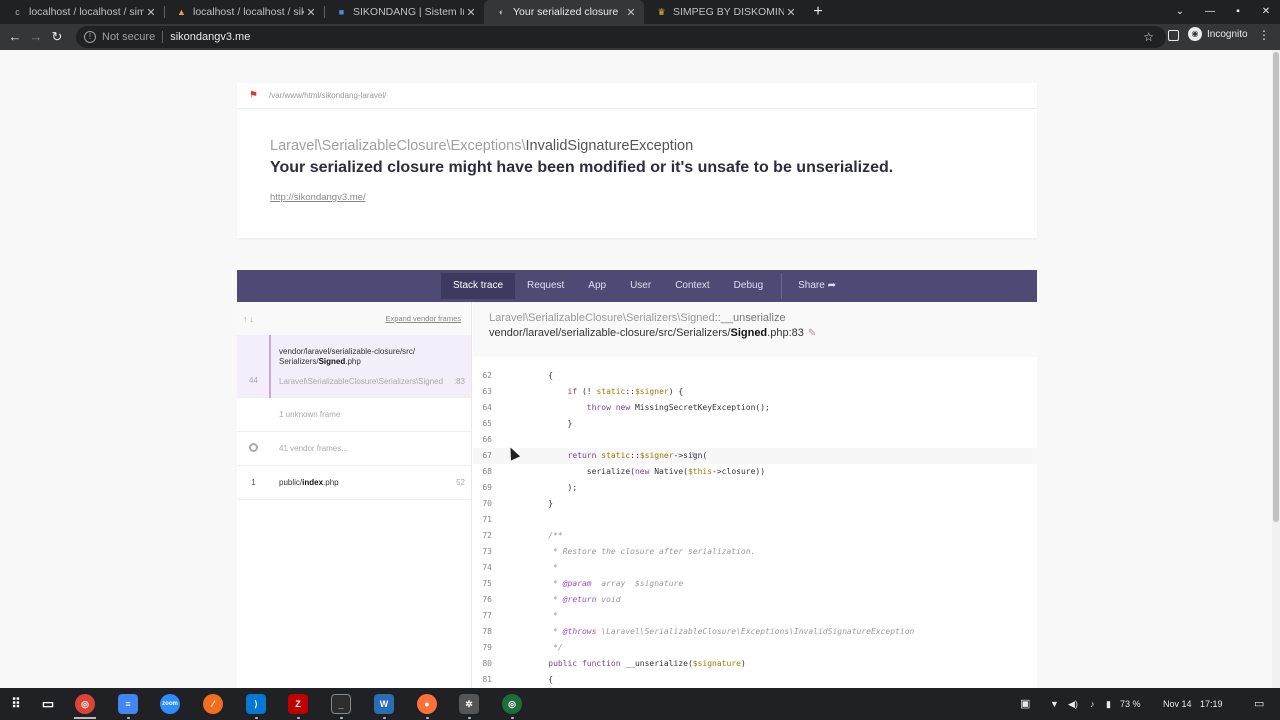 The image size is (1280, 720). I want to click on frame-file: public/index.php, so click(309, 483).